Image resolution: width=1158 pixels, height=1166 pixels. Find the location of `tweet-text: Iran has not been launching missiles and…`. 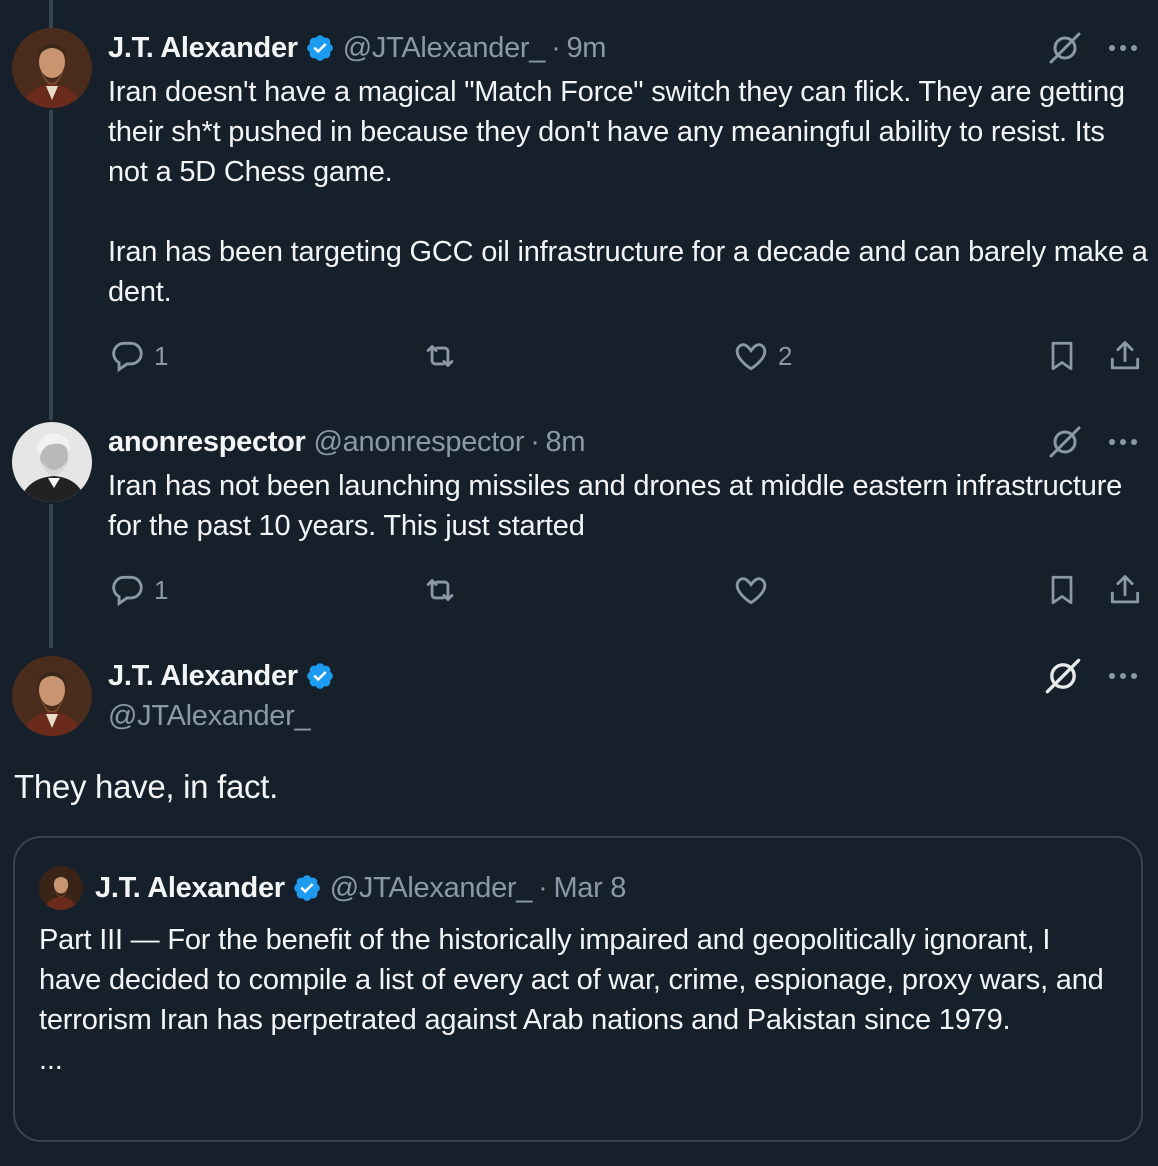

tweet-text: Iran has not been launching missiles and… is located at coordinates (628, 506).